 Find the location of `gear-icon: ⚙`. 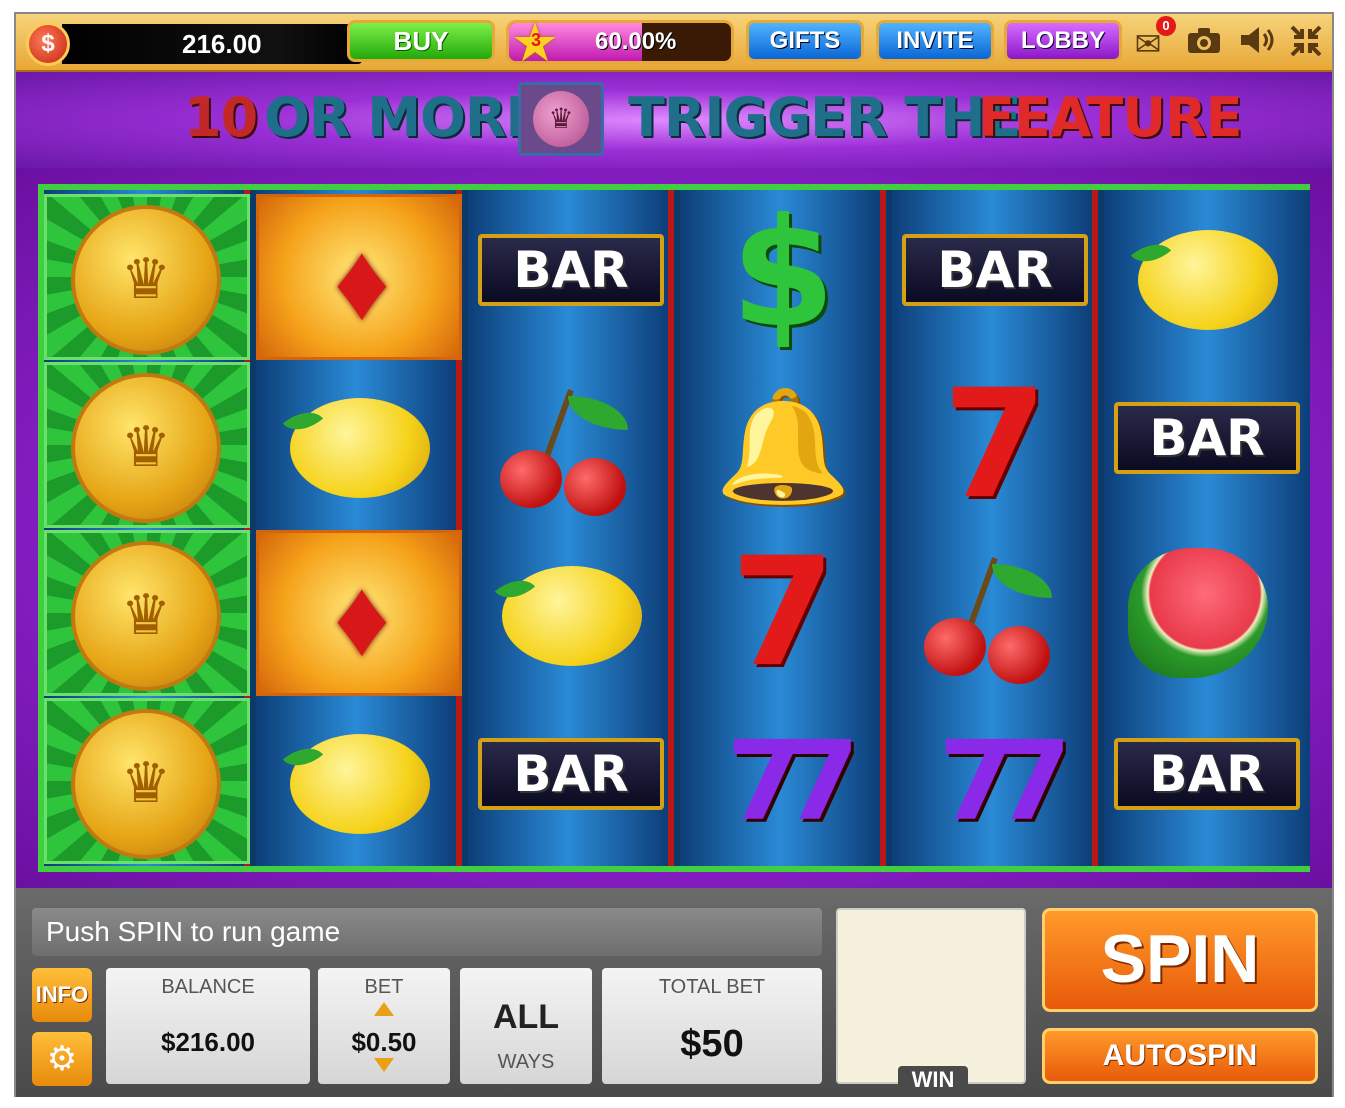

gear-icon: ⚙ is located at coordinates (62, 1059).